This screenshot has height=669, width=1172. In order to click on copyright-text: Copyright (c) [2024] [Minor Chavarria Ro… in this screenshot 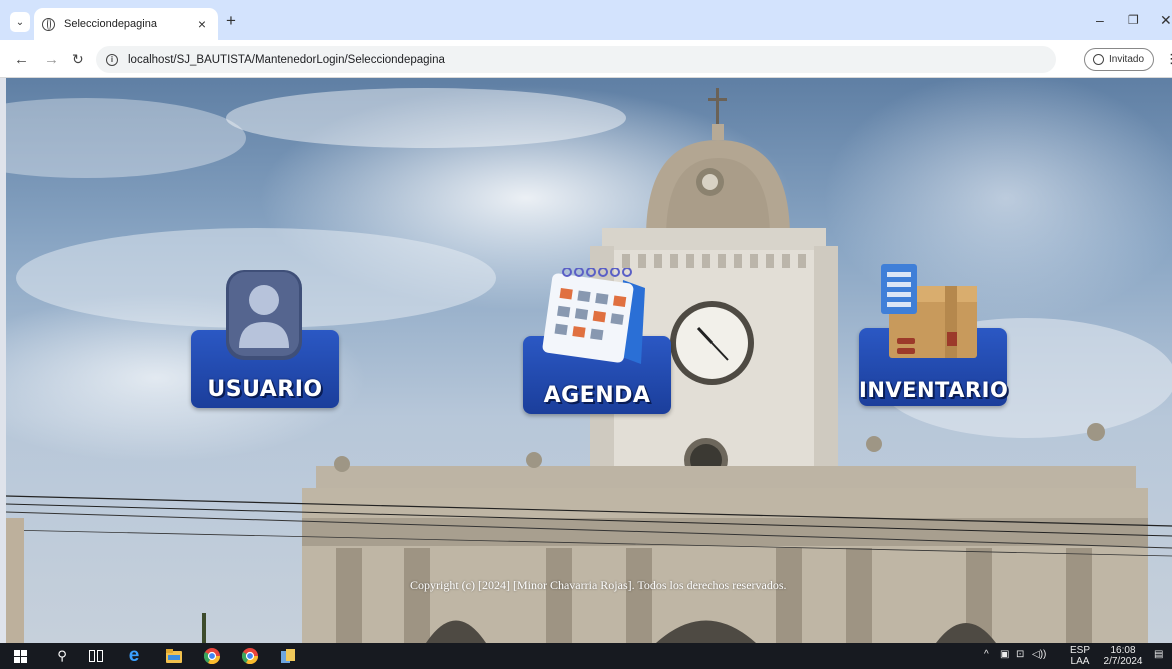, I will do `click(598, 585)`.